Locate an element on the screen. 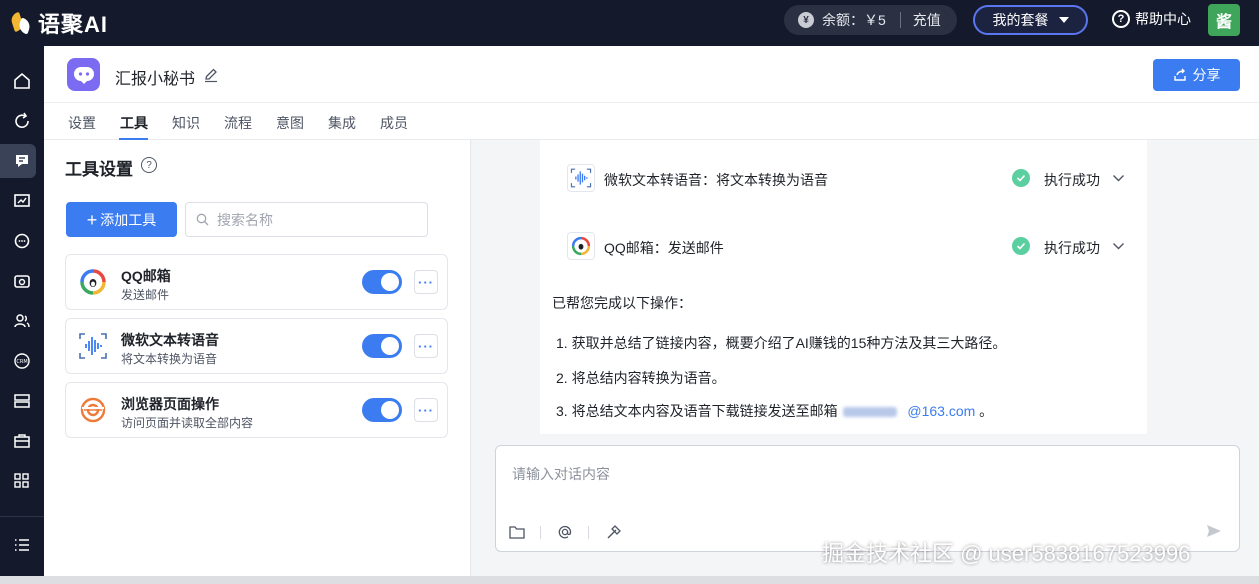 This screenshot has height=584, width=1259. rail-database is located at coordinates (22, 401).